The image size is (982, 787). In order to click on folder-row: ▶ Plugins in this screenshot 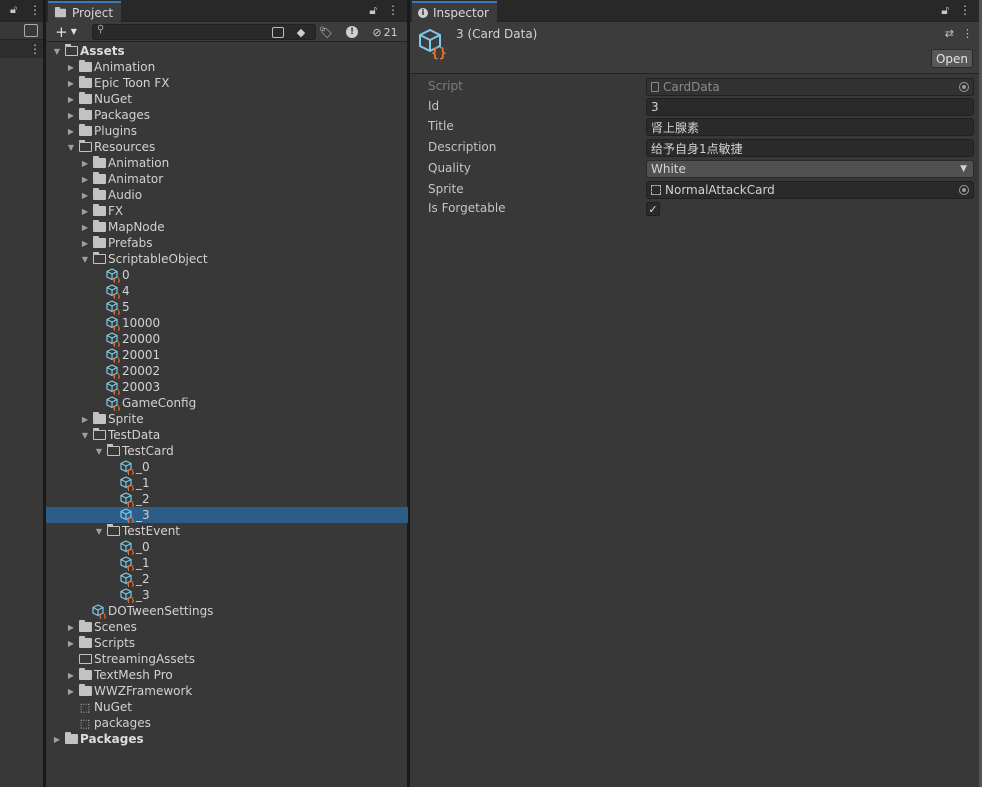, I will do `click(227, 131)`.